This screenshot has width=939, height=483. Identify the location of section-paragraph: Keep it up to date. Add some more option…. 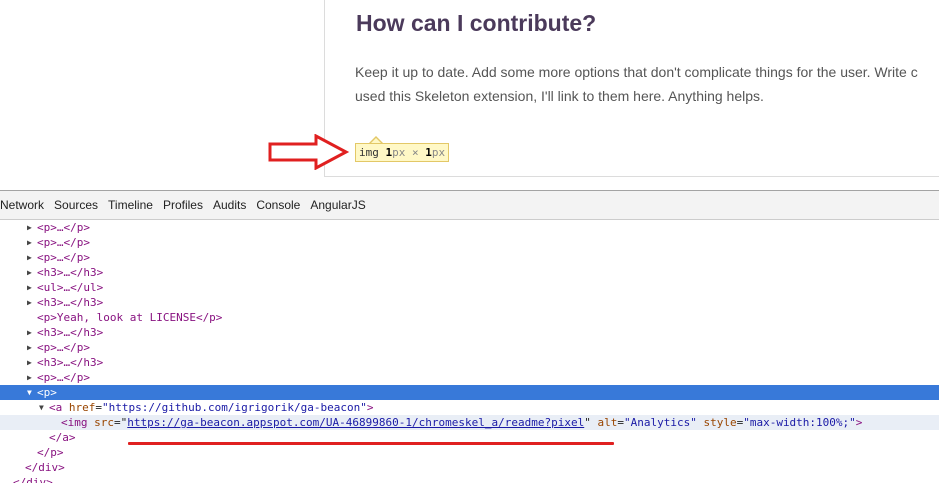
(647, 84).